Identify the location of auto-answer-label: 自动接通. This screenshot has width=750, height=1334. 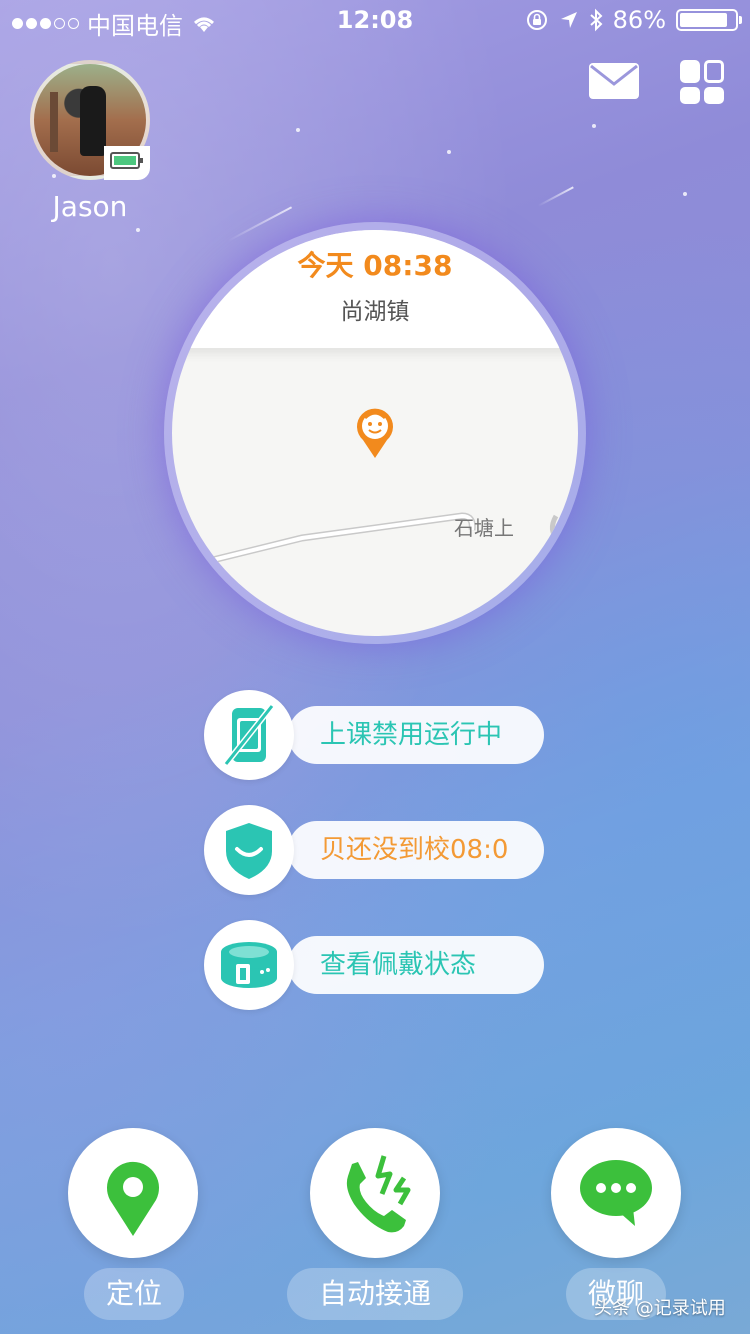
(375, 1294).